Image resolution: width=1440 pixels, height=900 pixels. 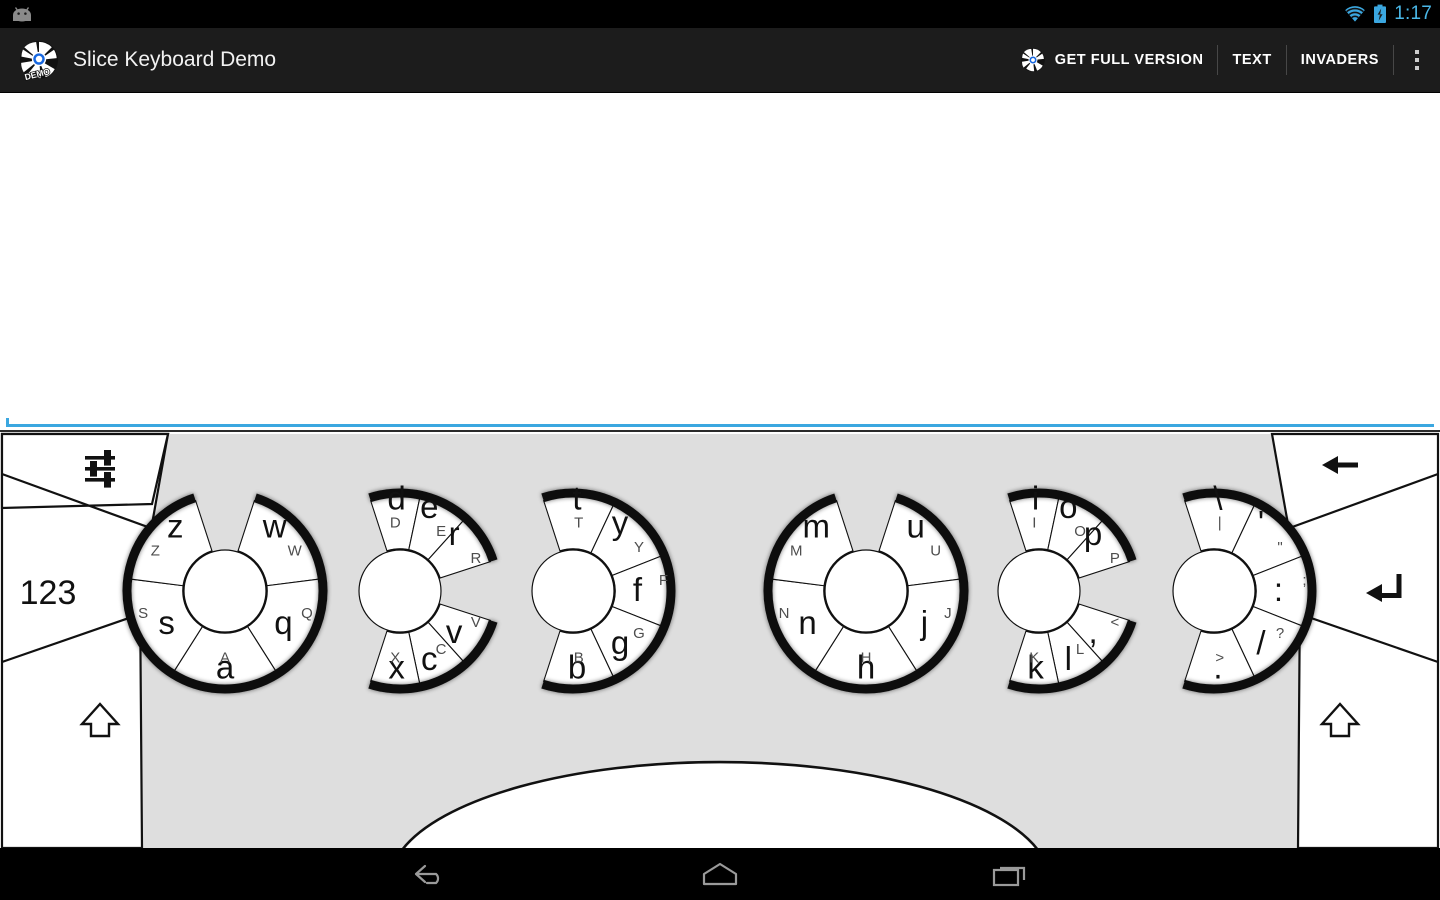 What do you see at coordinates (948, 613) in the screenshot?
I see `key-alt-label: J` at bounding box center [948, 613].